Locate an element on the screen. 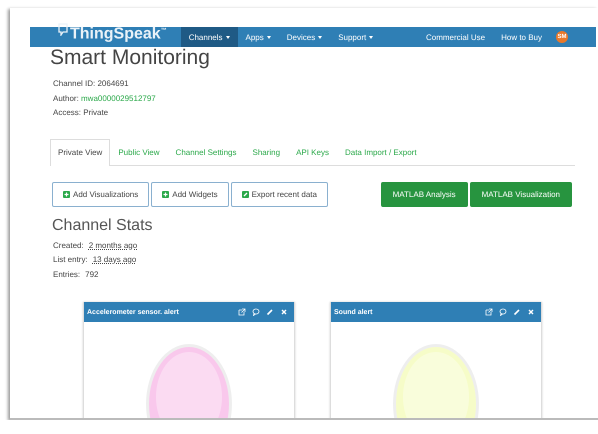  tab: Data Import / Export is located at coordinates (380, 152).